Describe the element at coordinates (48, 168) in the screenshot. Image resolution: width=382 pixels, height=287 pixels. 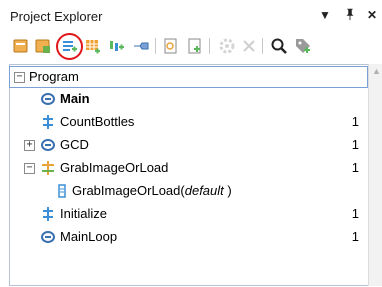
I see `variant-step-icon` at that location.